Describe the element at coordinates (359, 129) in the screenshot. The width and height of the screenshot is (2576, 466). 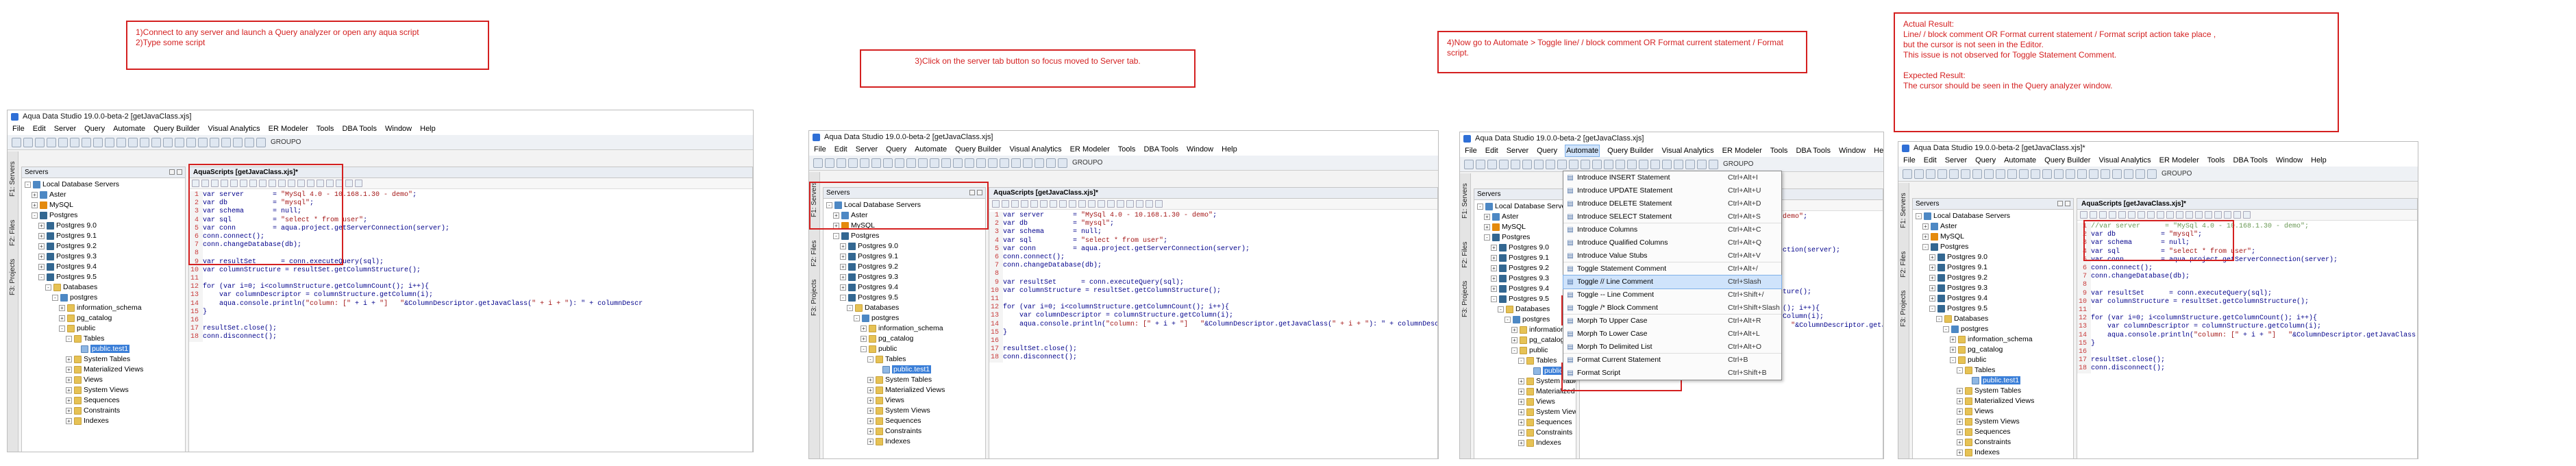
I see `menu-dba-tools: DBA Tools` at that location.